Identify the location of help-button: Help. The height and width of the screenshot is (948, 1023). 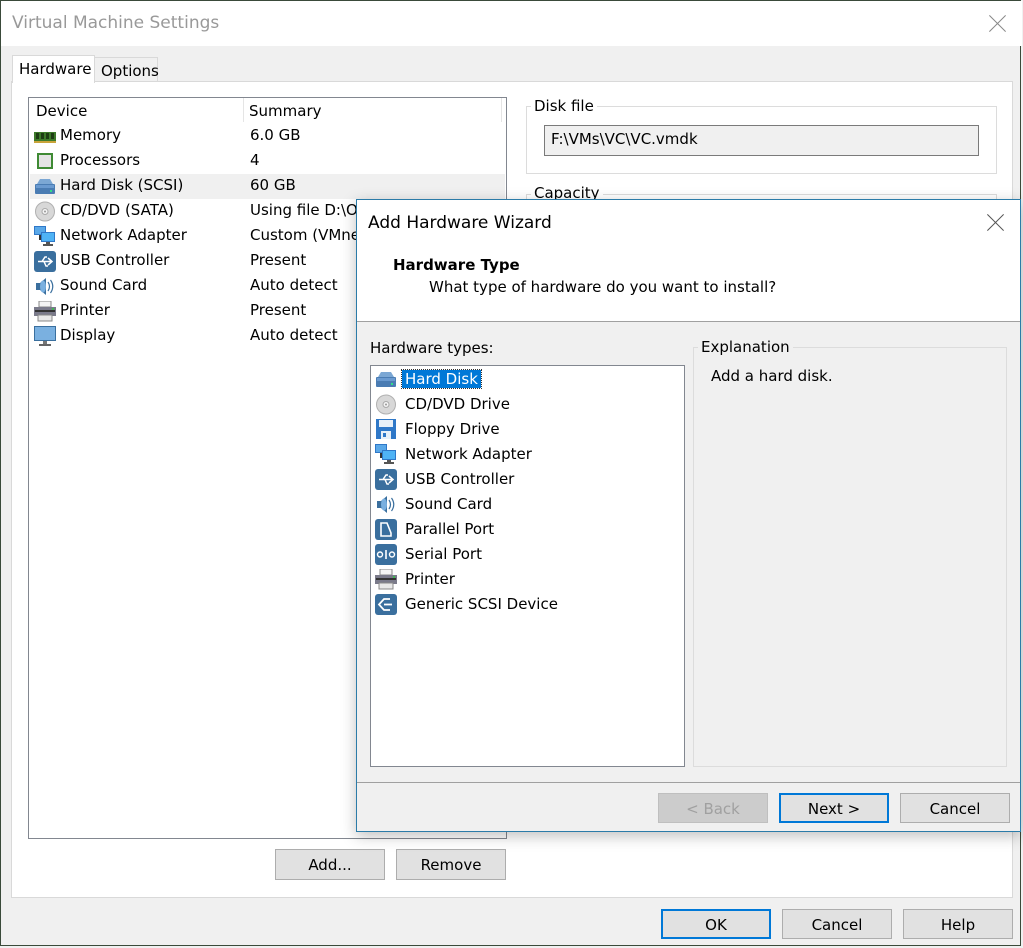
(958, 924).